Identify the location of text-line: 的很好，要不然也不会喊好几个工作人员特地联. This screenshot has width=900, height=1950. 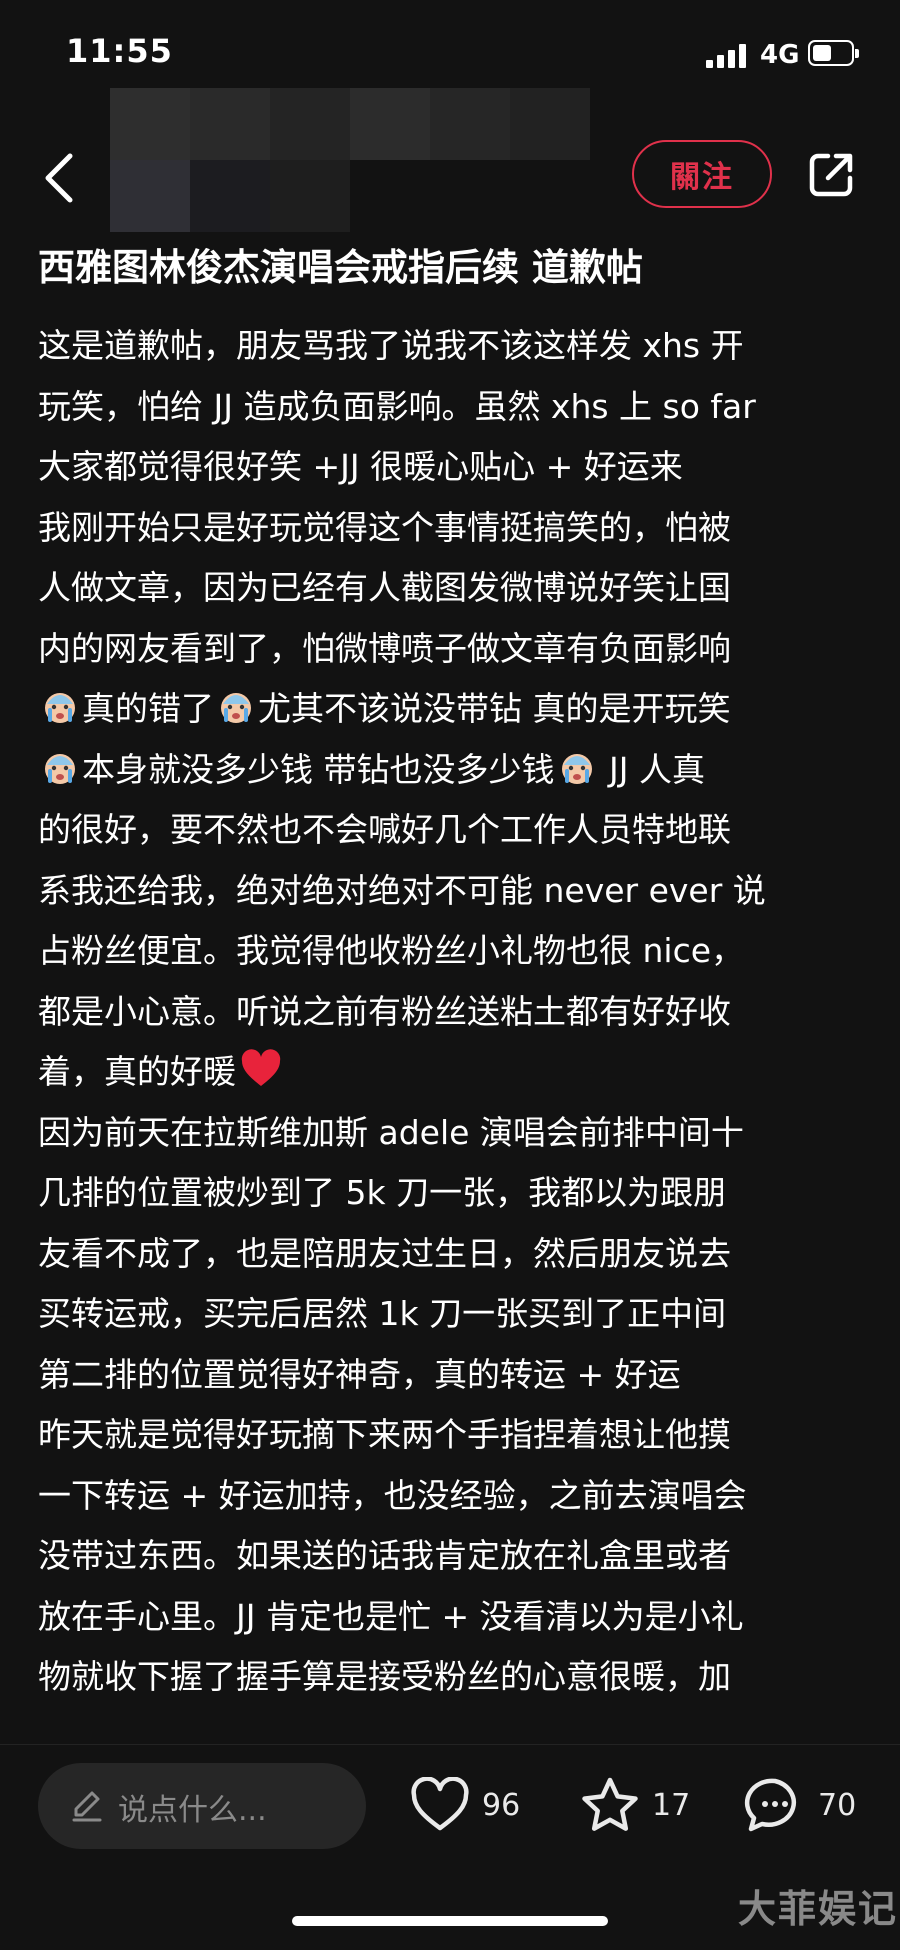
(384, 829).